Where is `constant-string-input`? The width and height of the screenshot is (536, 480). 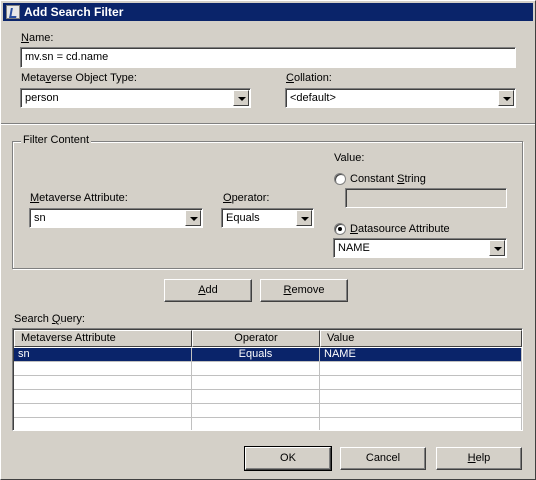
constant-string-input is located at coordinates (426, 198).